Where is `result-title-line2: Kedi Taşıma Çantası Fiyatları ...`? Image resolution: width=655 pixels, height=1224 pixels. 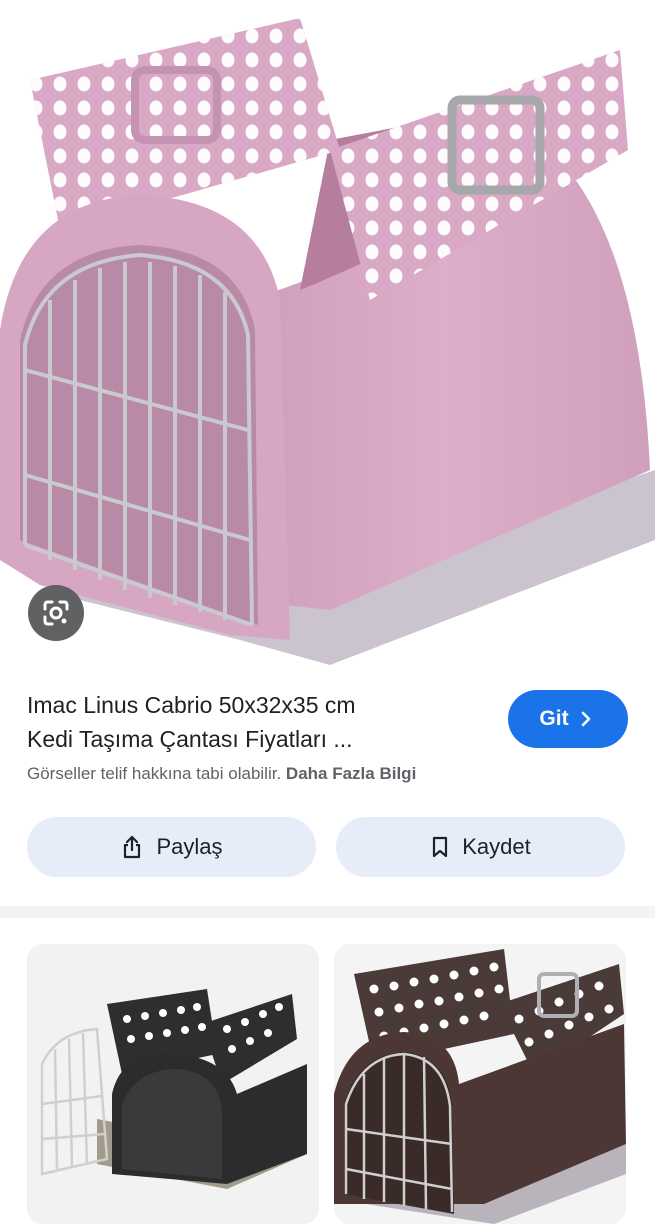
result-title-line2: Kedi Taşıma Çantası Fiyatları ... is located at coordinates (252, 739).